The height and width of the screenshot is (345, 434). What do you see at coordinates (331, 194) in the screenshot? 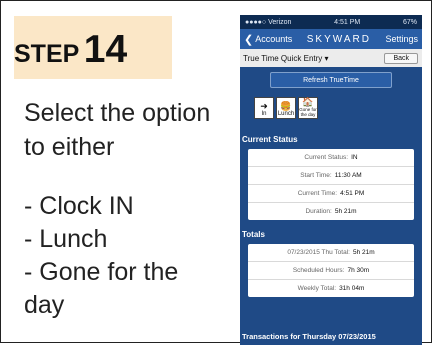
I see `current-time-row: Current Time: 4:51 PM` at bounding box center [331, 194].